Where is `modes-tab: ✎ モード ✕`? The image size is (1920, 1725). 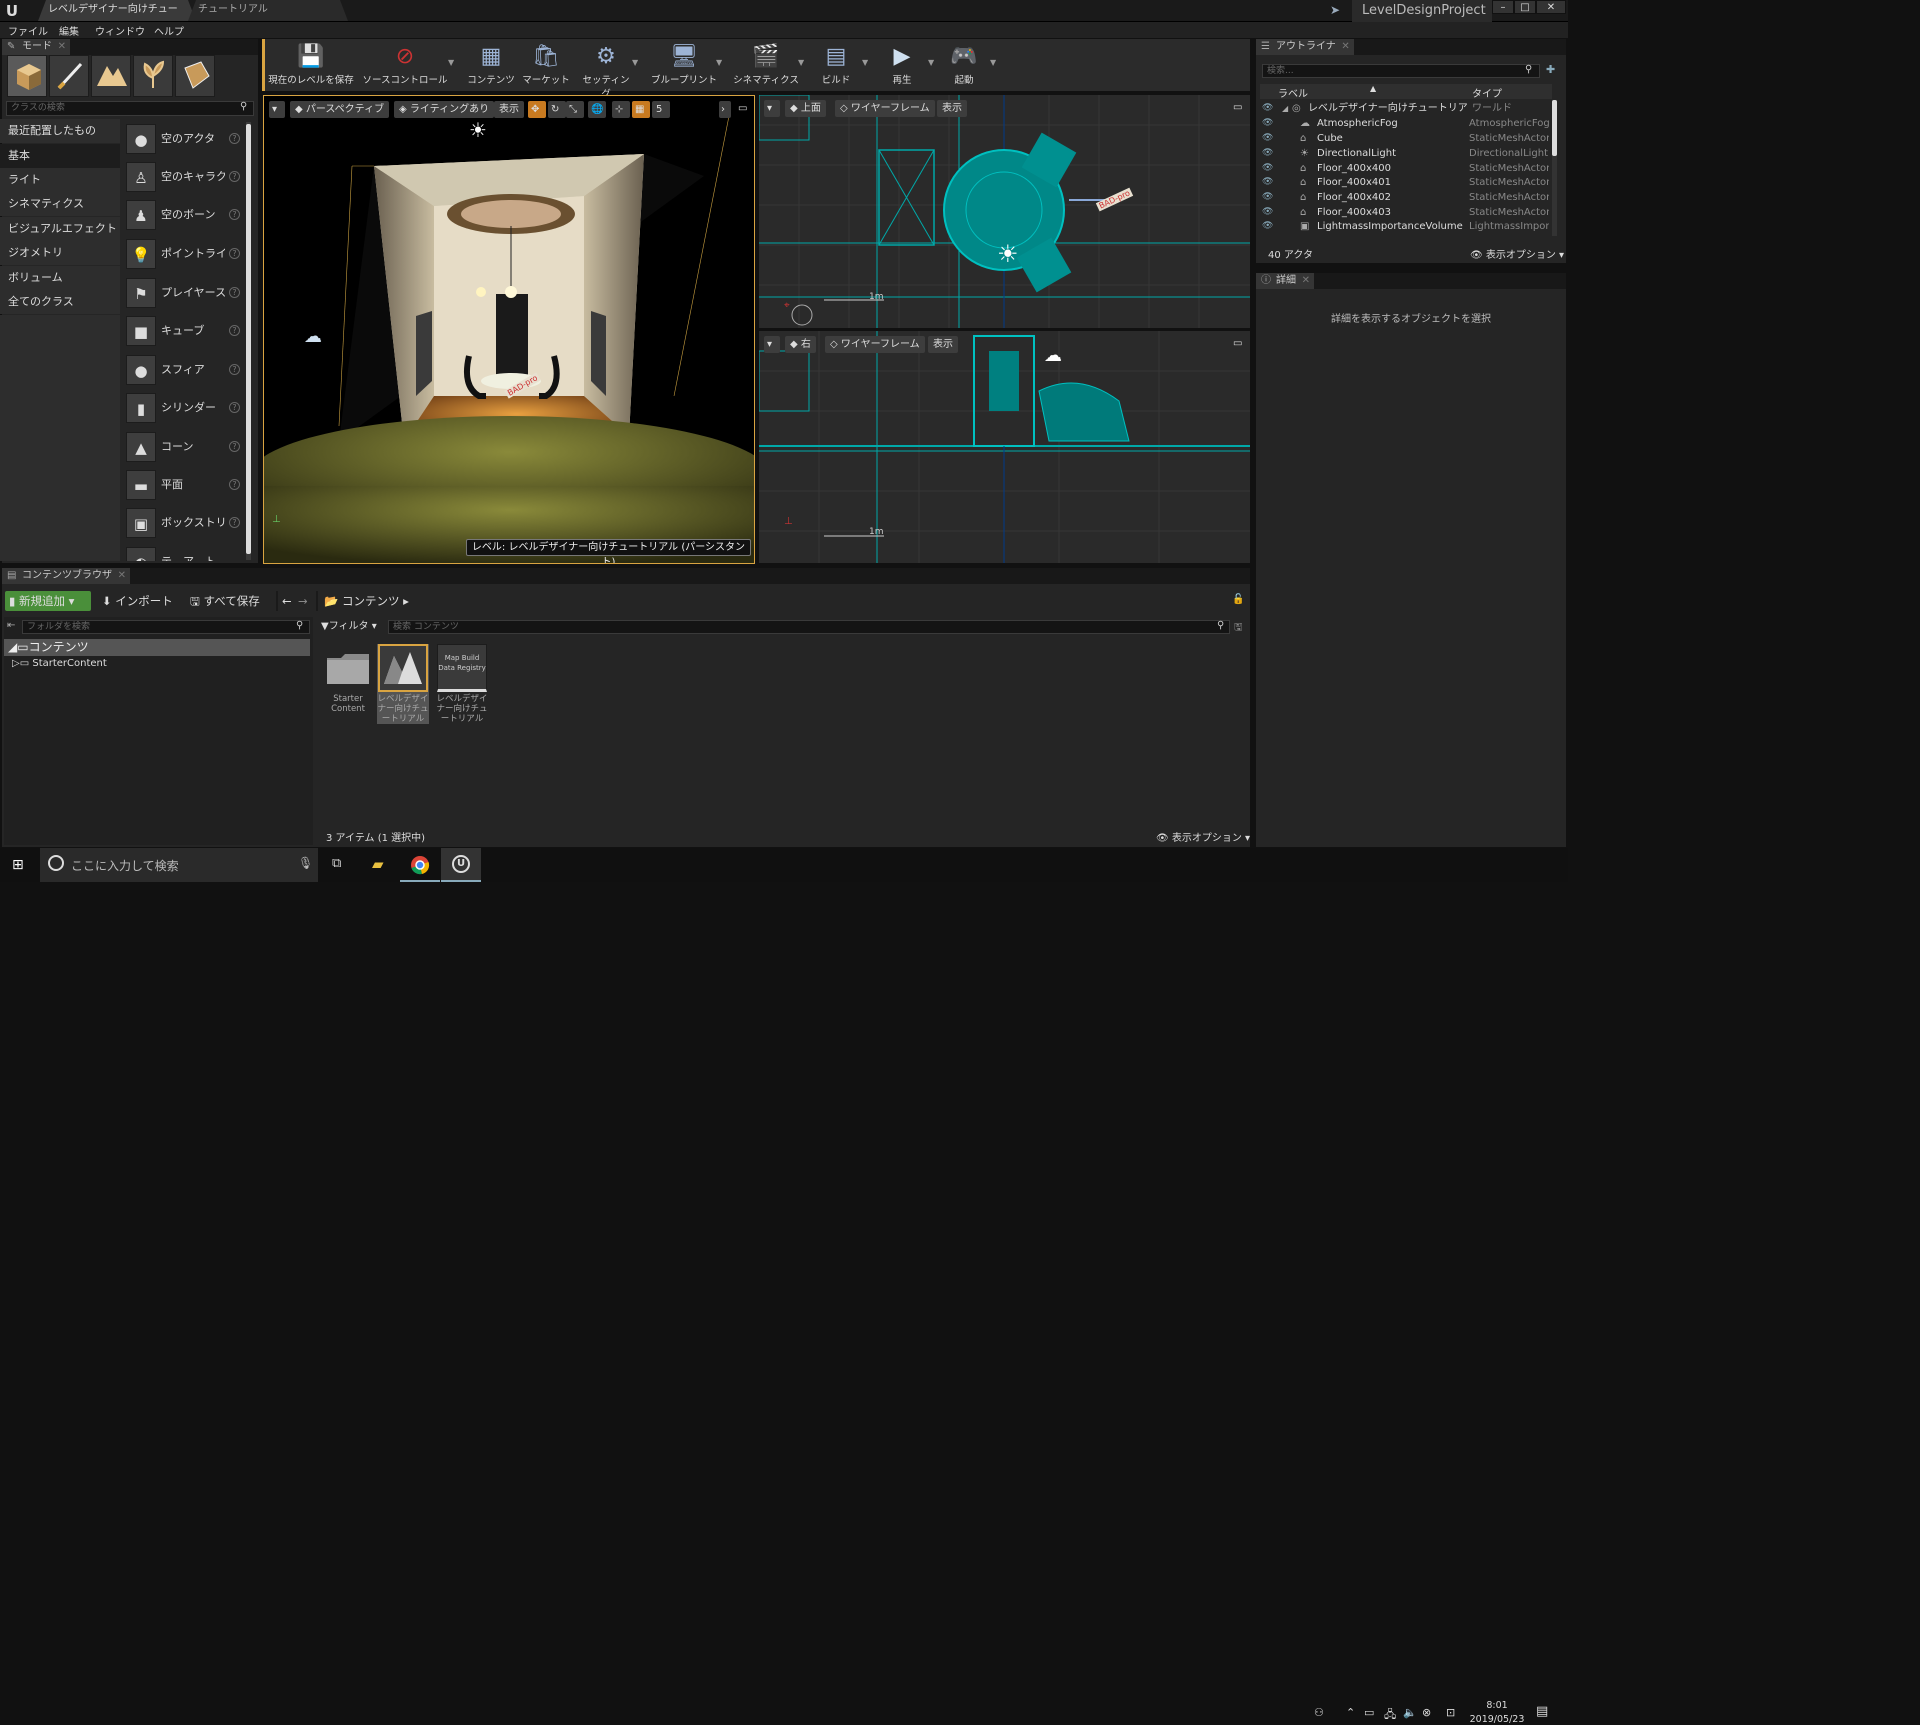
modes-tab: ✎ モード ✕ is located at coordinates (36, 47).